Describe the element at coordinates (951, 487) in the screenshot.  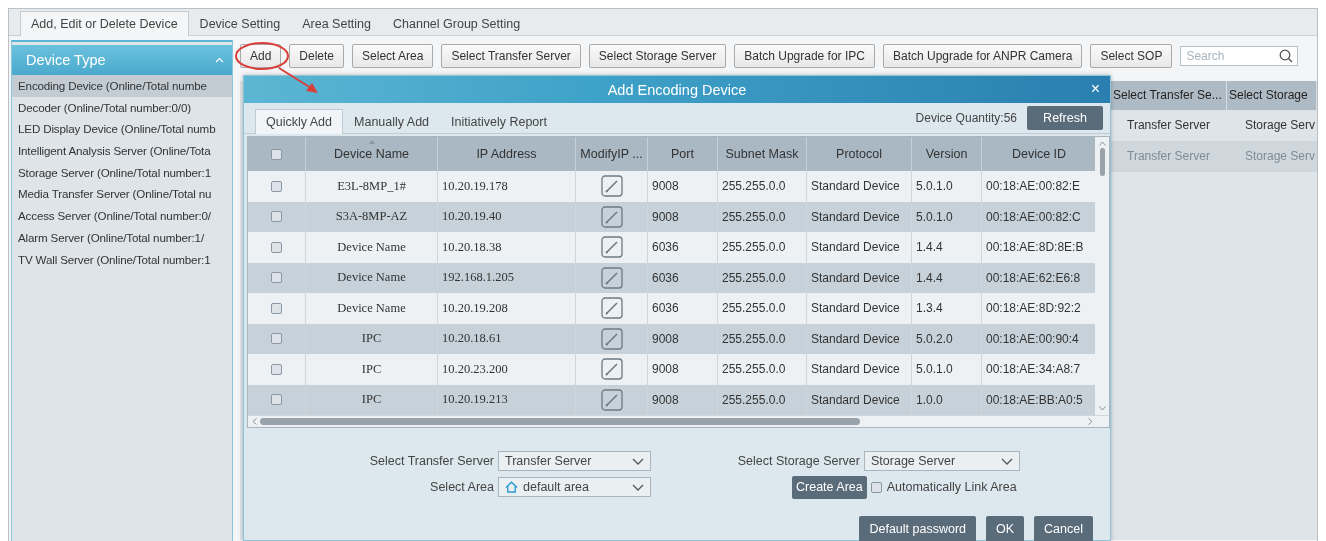
I see `checkbox-label: Automatically Link Area` at that location.